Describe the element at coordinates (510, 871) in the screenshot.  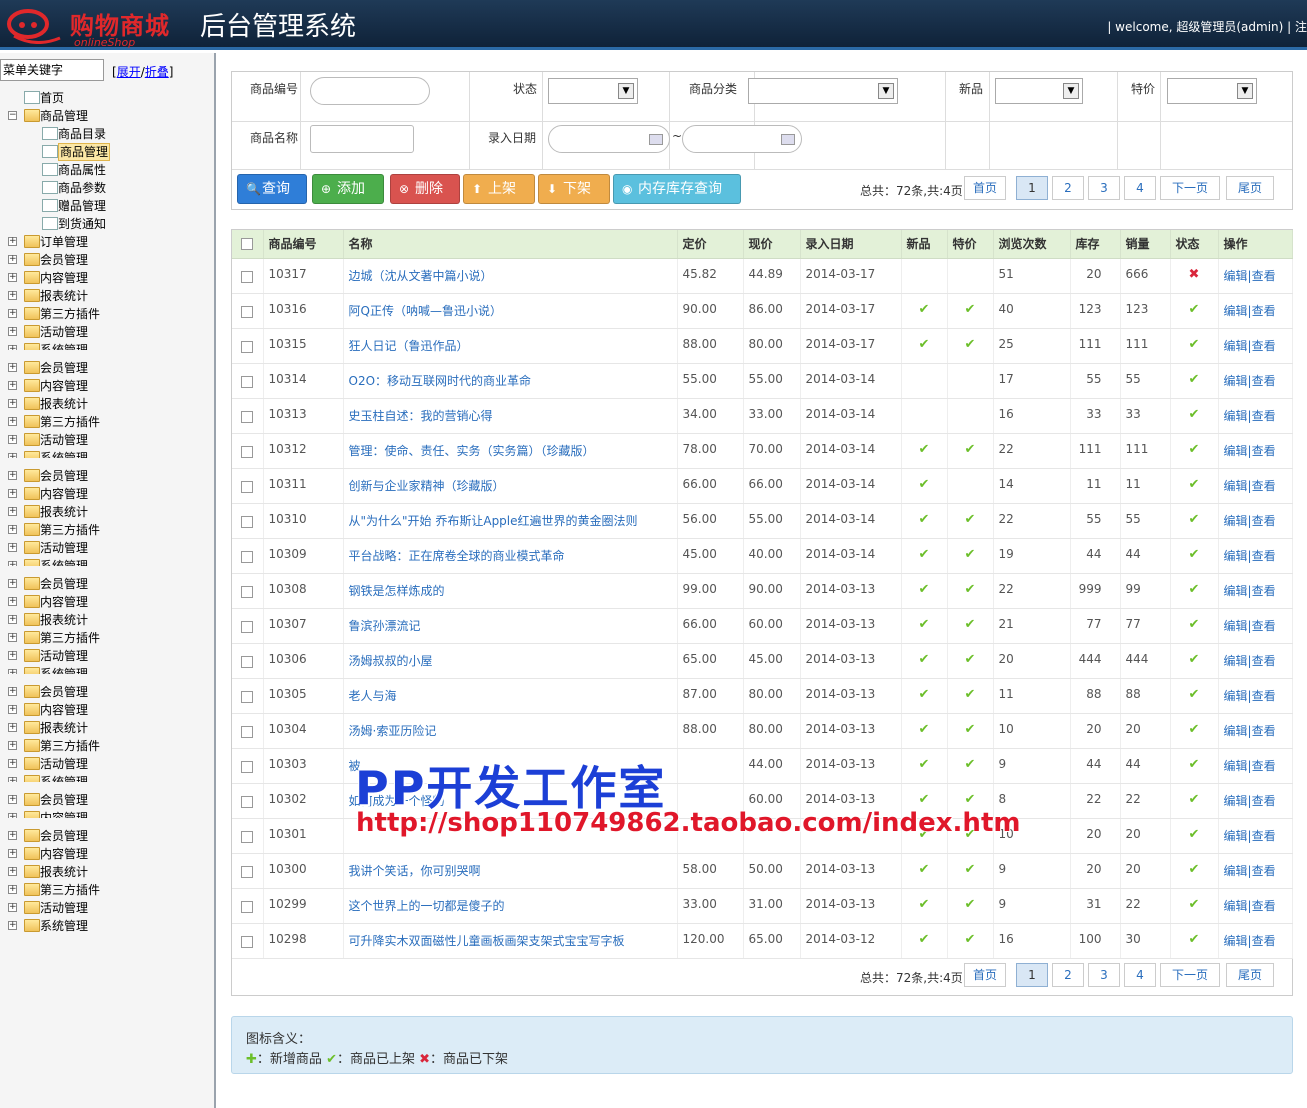
I see `product-name-link: 我讲个笑话，你可别哭啊` at that location.